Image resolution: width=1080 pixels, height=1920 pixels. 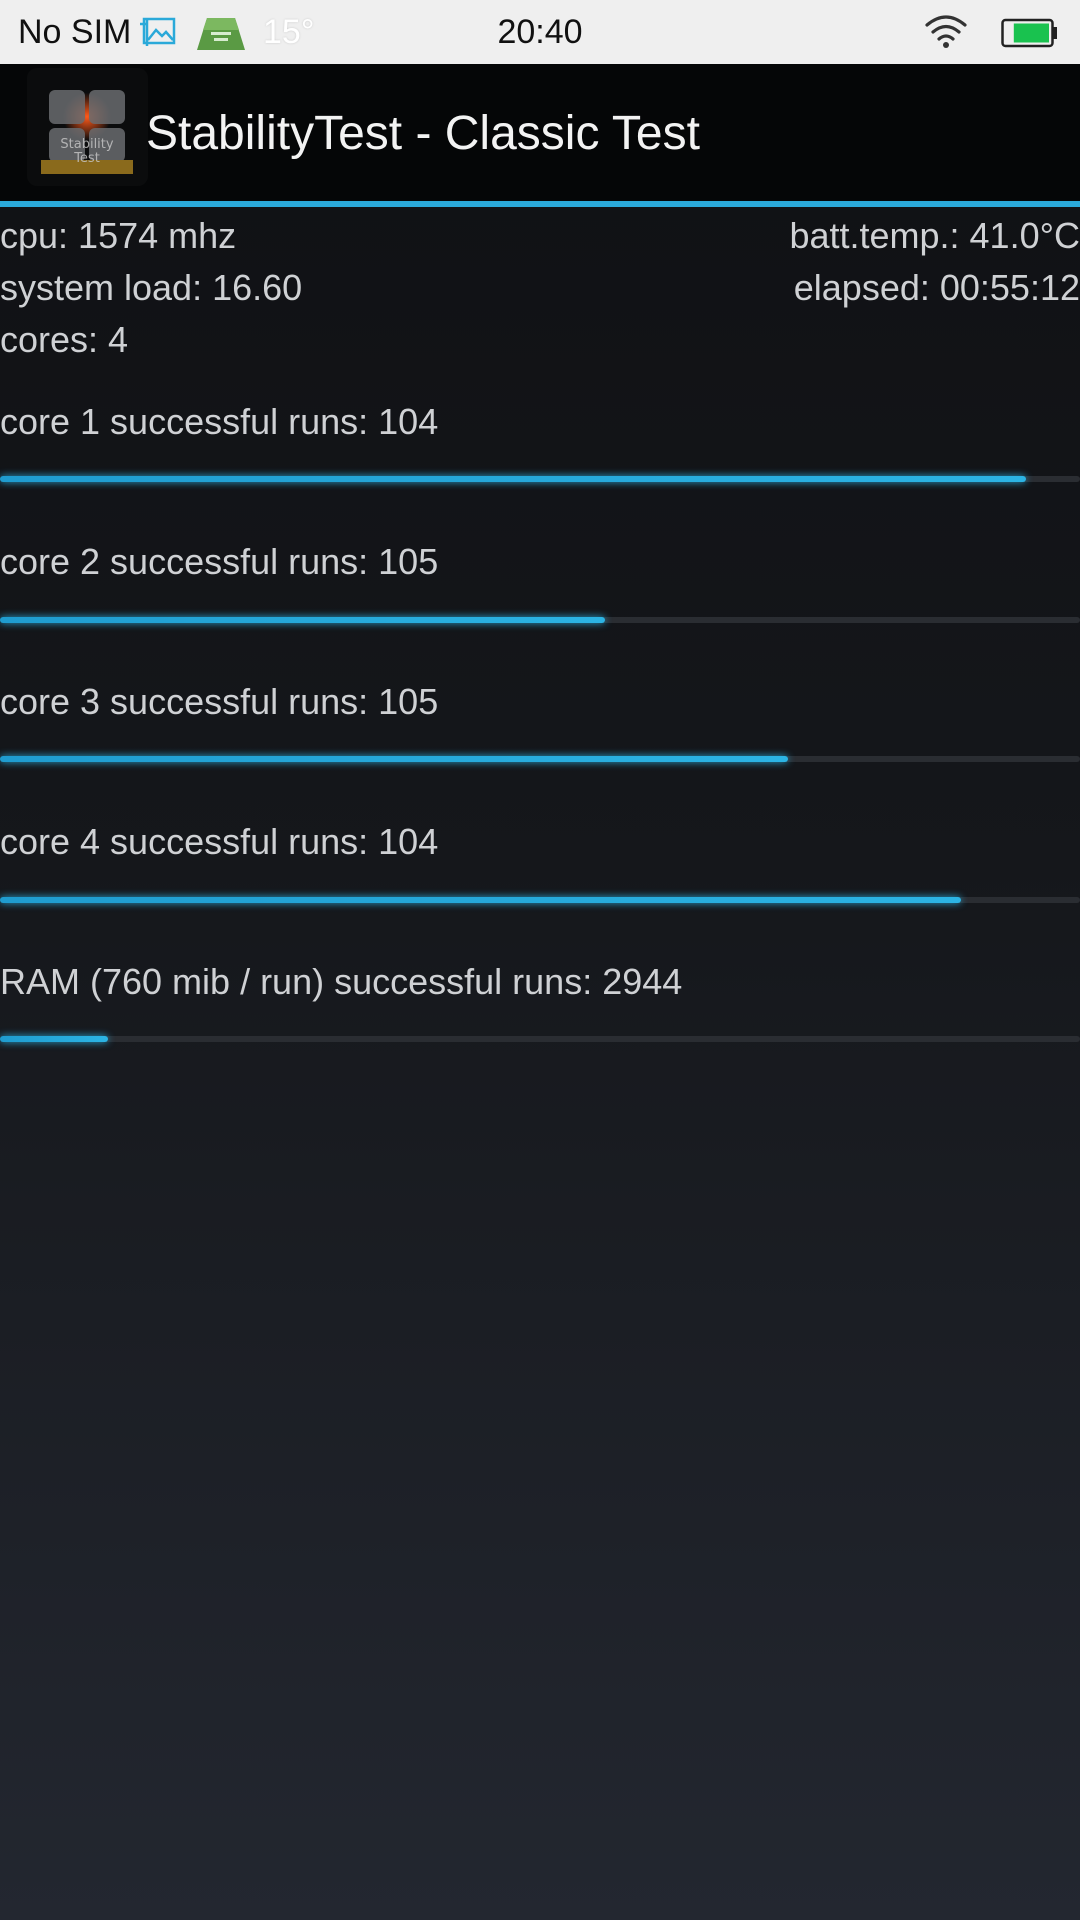 I want to click on page-title: StabilityTest - Classic Test, so click(x=423, y=133).